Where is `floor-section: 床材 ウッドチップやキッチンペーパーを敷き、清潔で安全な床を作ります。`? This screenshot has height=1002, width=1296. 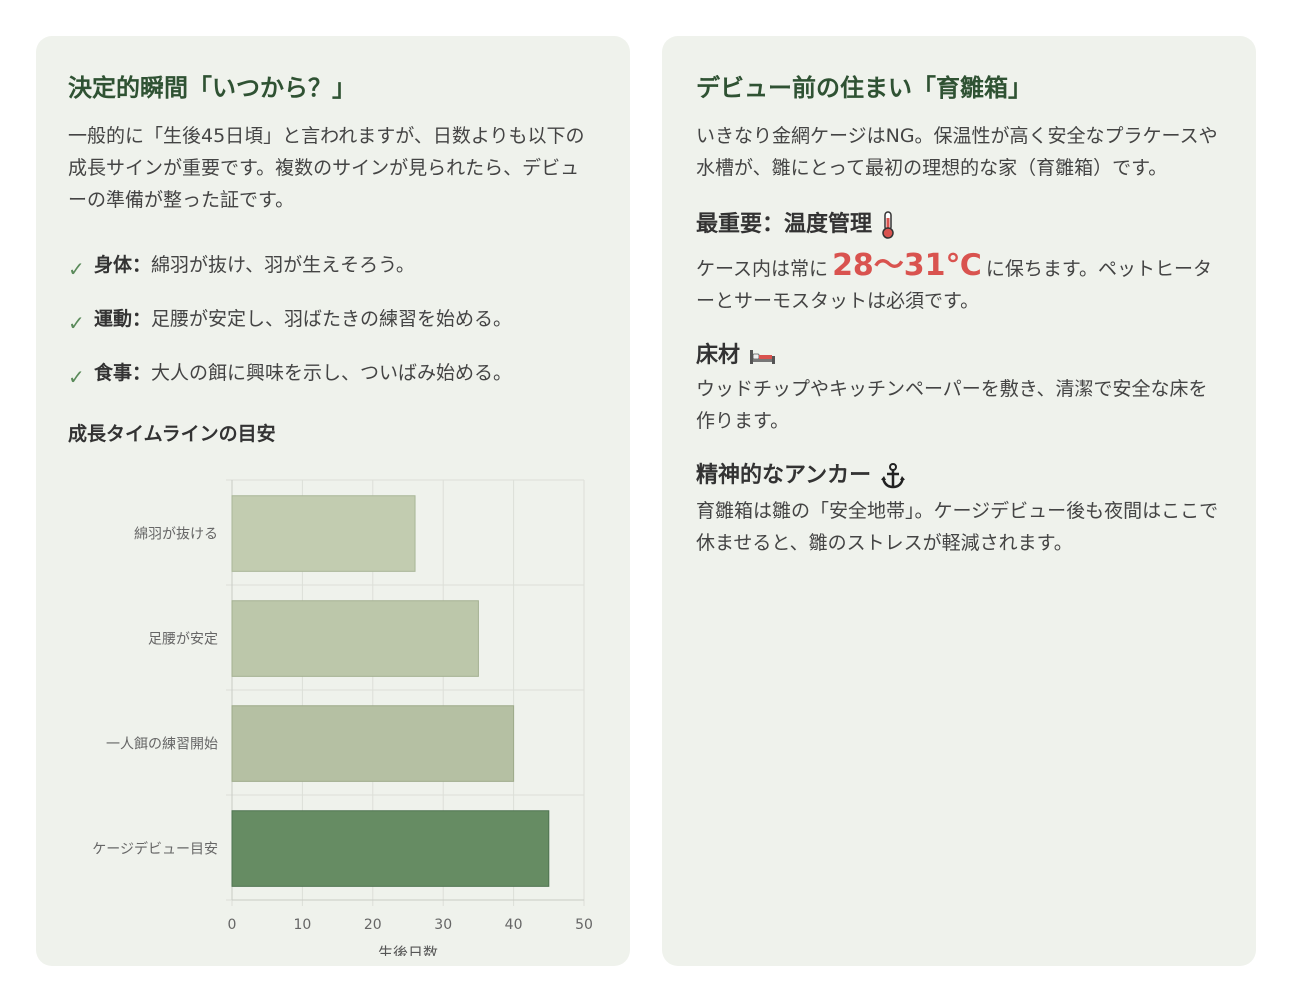 floor-section: 床材 ウッドチップやキッチンペーパーを敷き、清潔で安全な床を作ります。 is located at coordinates (959, 388).